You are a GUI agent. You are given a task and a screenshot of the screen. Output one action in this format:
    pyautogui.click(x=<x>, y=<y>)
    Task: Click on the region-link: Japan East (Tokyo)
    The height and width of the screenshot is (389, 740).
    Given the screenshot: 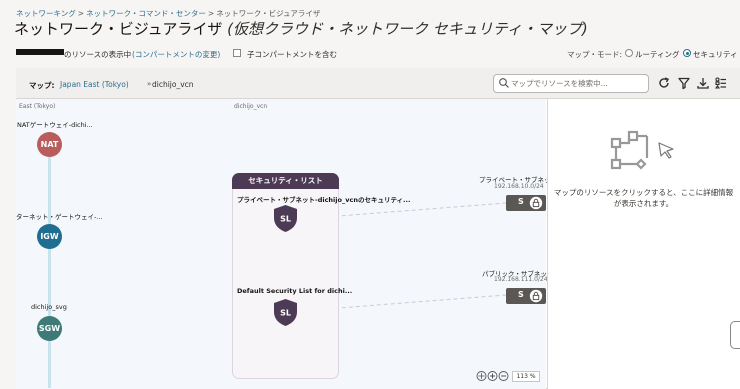 What is the action you would take?
    pyautogui.click(x=94, y=84)
    